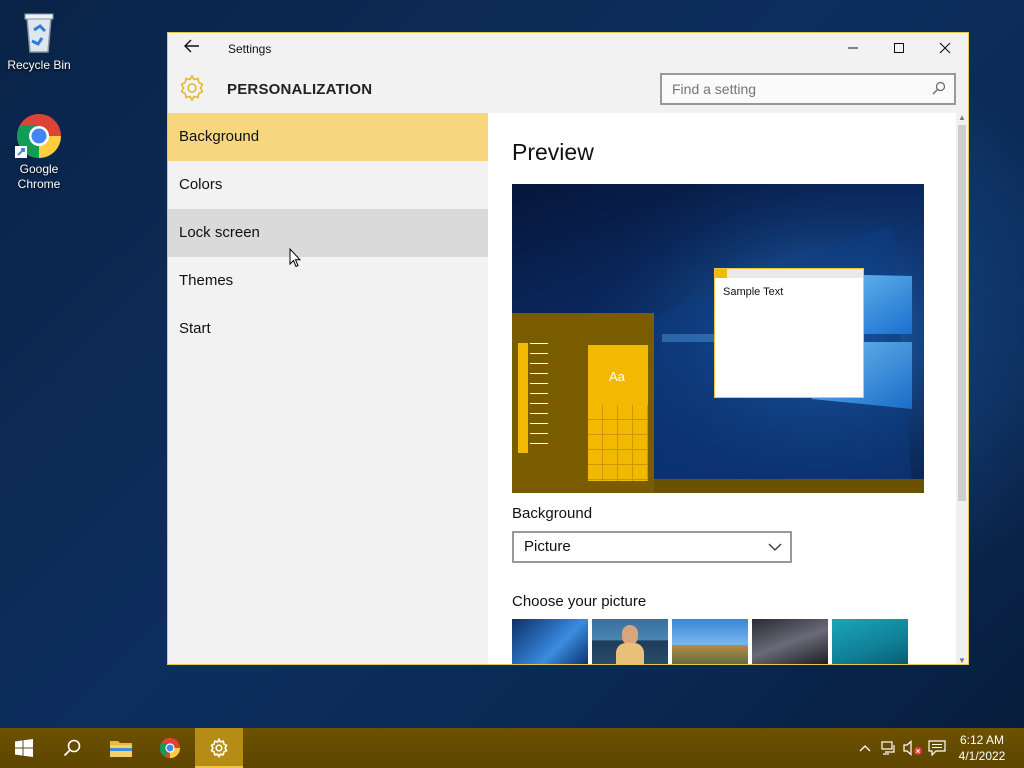  Describe the element at coordinates (913, 748) in the screenshot. I see `volume-muted-icon` at that location.